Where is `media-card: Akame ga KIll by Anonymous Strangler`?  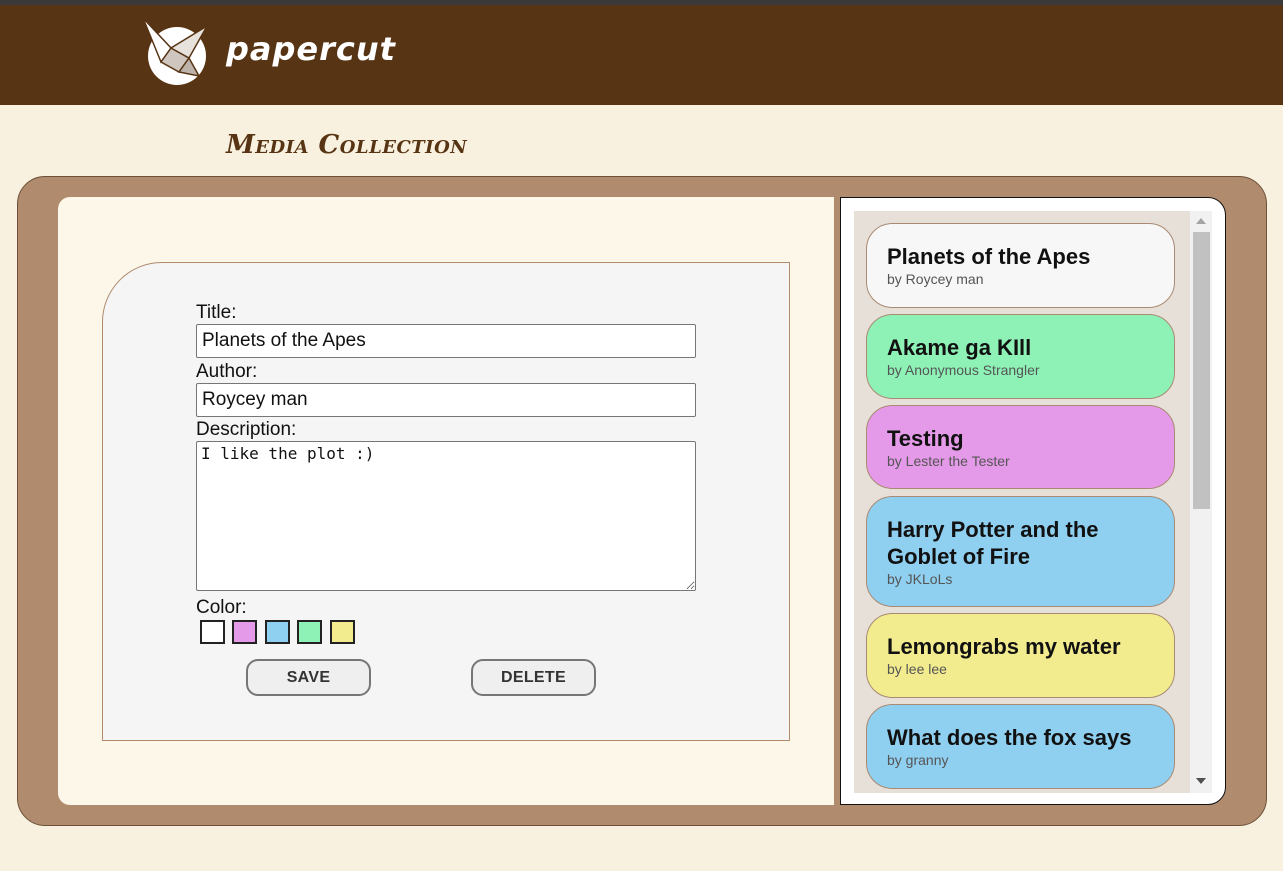
media-card: Akame ga KIll by Anonymous Strangler is located at coordinates (1020, 356).